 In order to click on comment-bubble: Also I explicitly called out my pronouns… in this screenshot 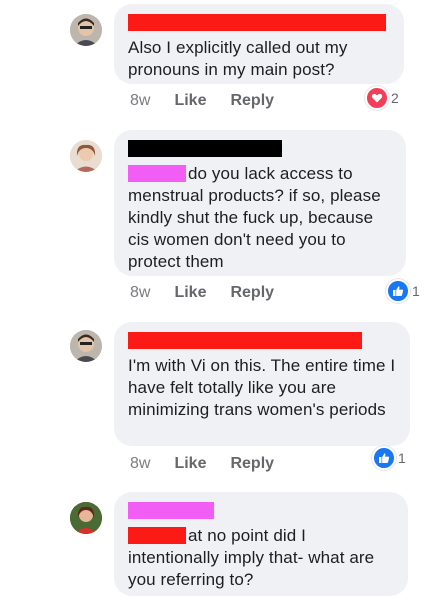, I will do `click(259, 44)`.